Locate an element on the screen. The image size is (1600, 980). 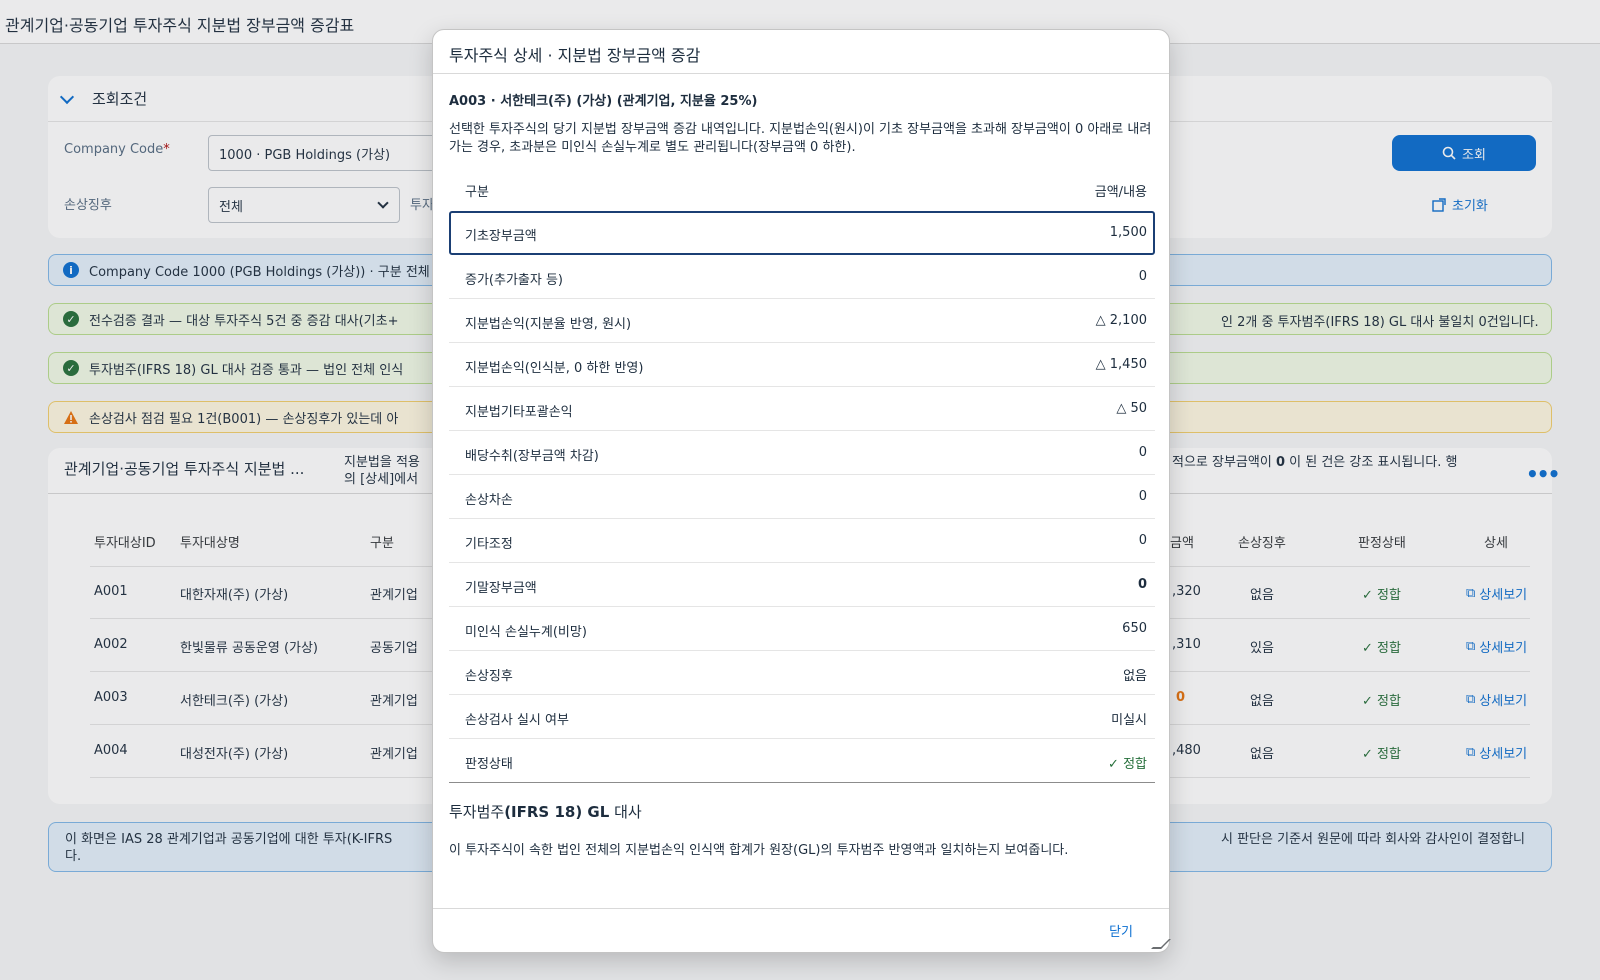
detail-row: 증가(추가출자 등) 0 is located at coordinates (802, 277).